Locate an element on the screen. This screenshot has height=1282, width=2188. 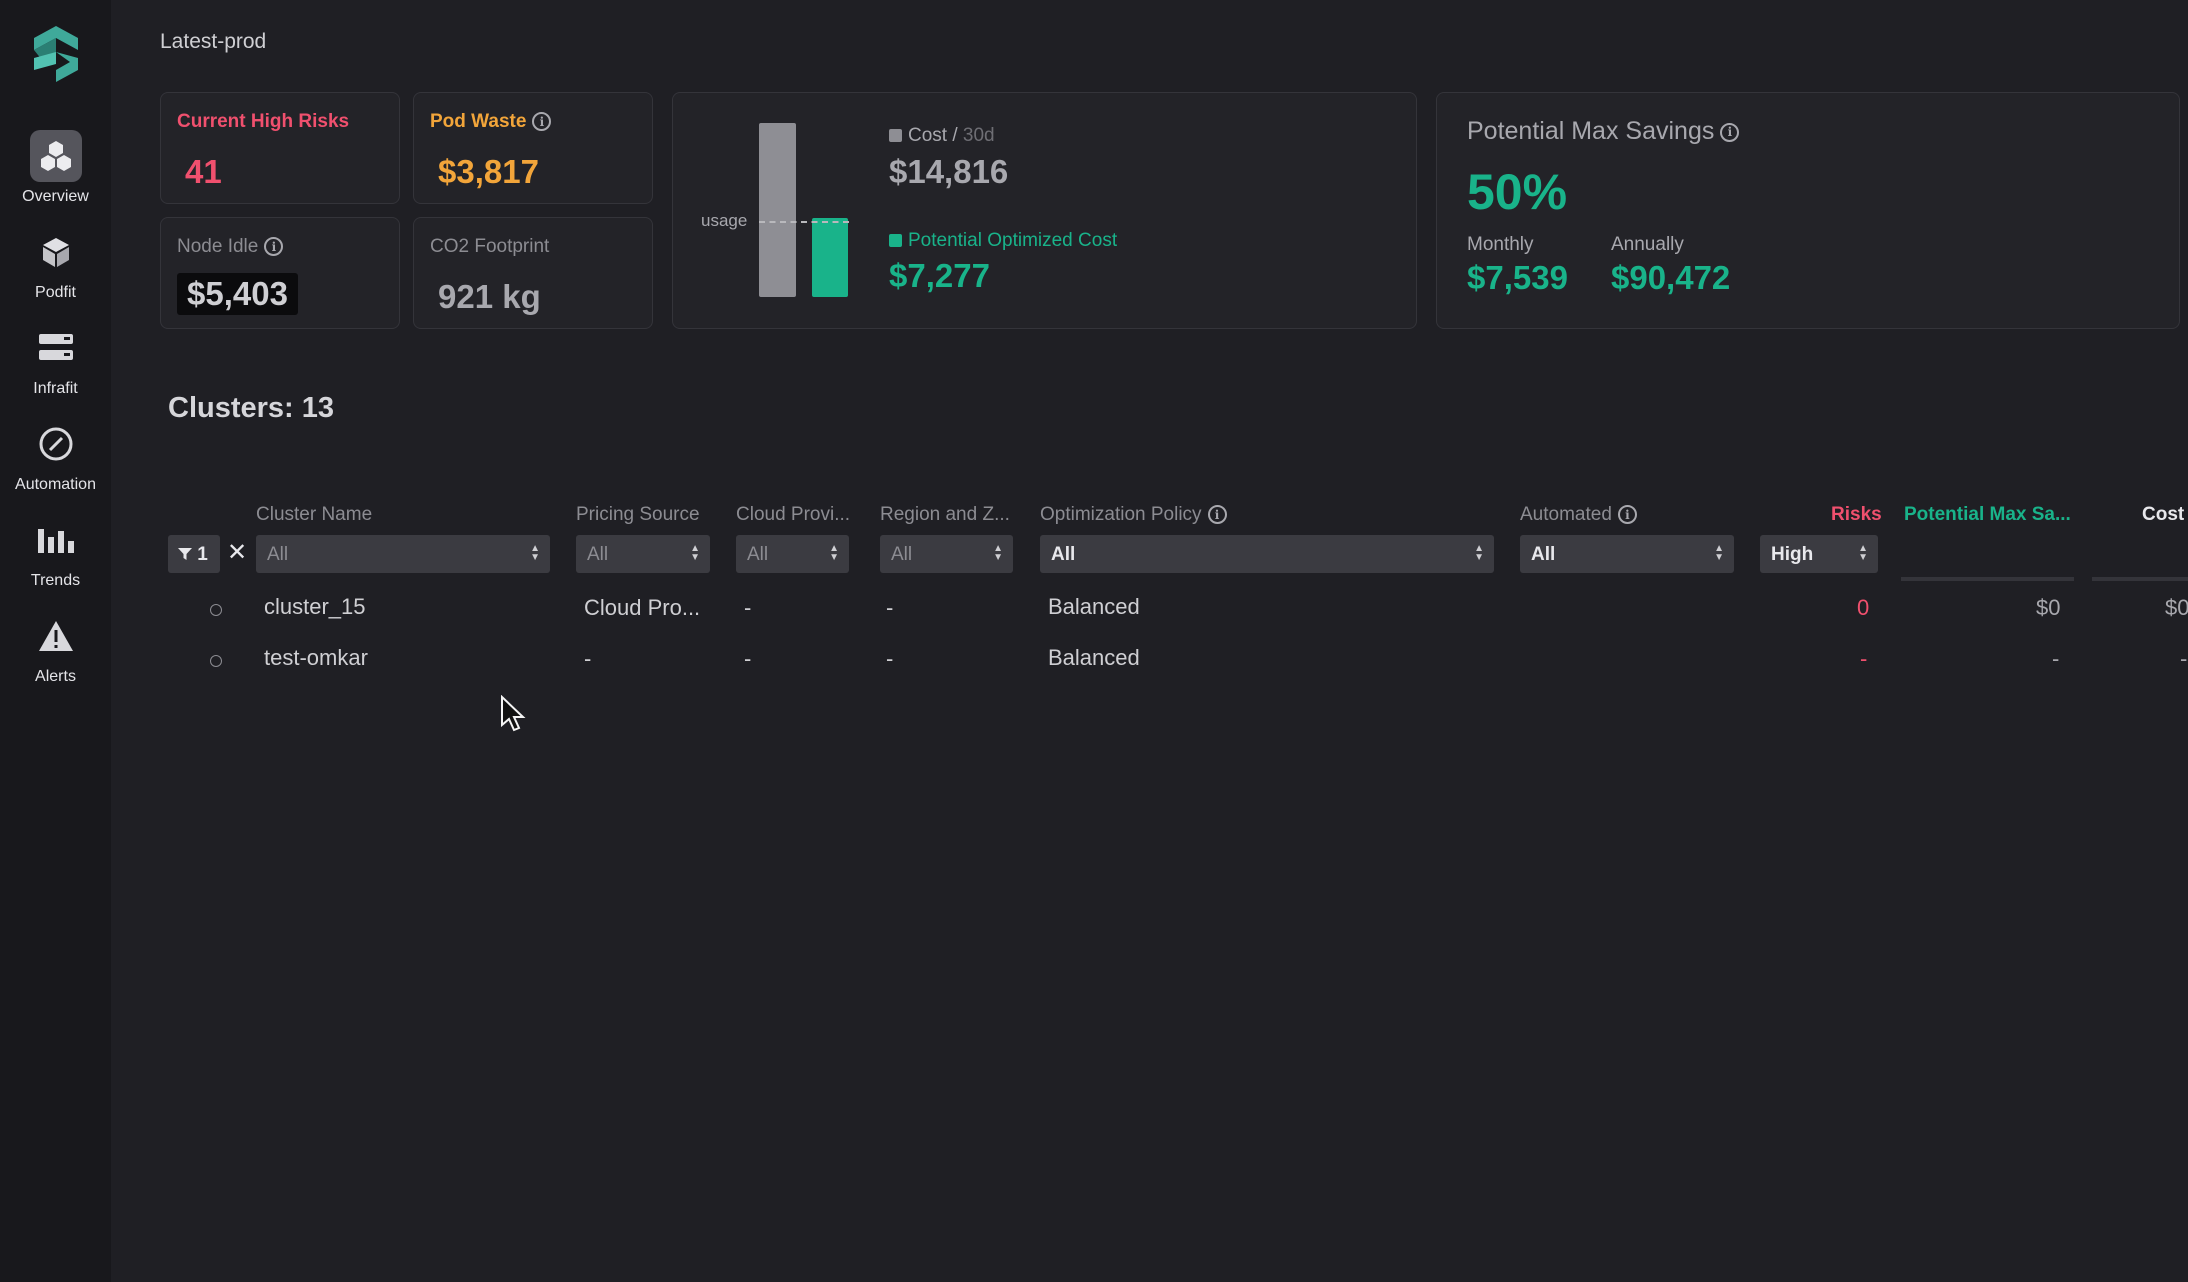
warning-icon is located at coordinates (55, 636).